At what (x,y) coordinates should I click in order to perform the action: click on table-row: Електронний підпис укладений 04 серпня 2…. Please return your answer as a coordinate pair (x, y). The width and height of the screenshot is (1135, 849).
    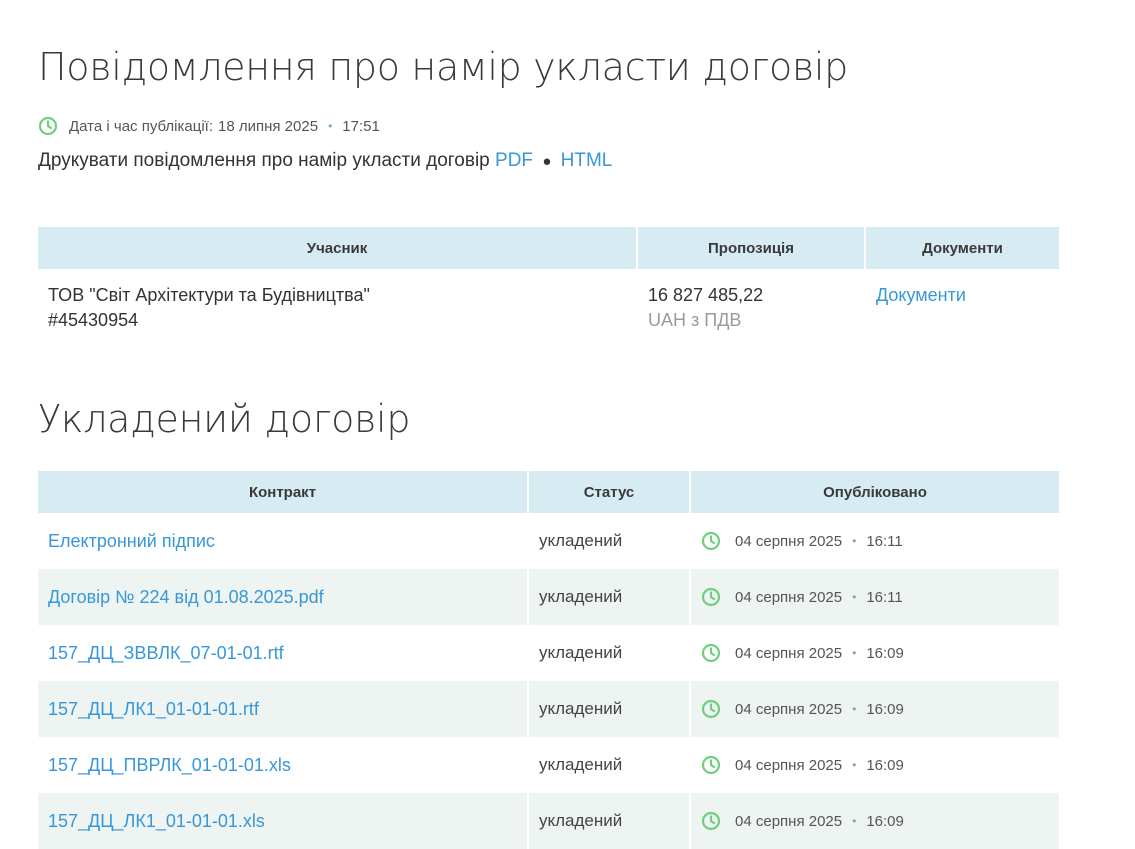
    Looking at the image, I should click on (548, 541).